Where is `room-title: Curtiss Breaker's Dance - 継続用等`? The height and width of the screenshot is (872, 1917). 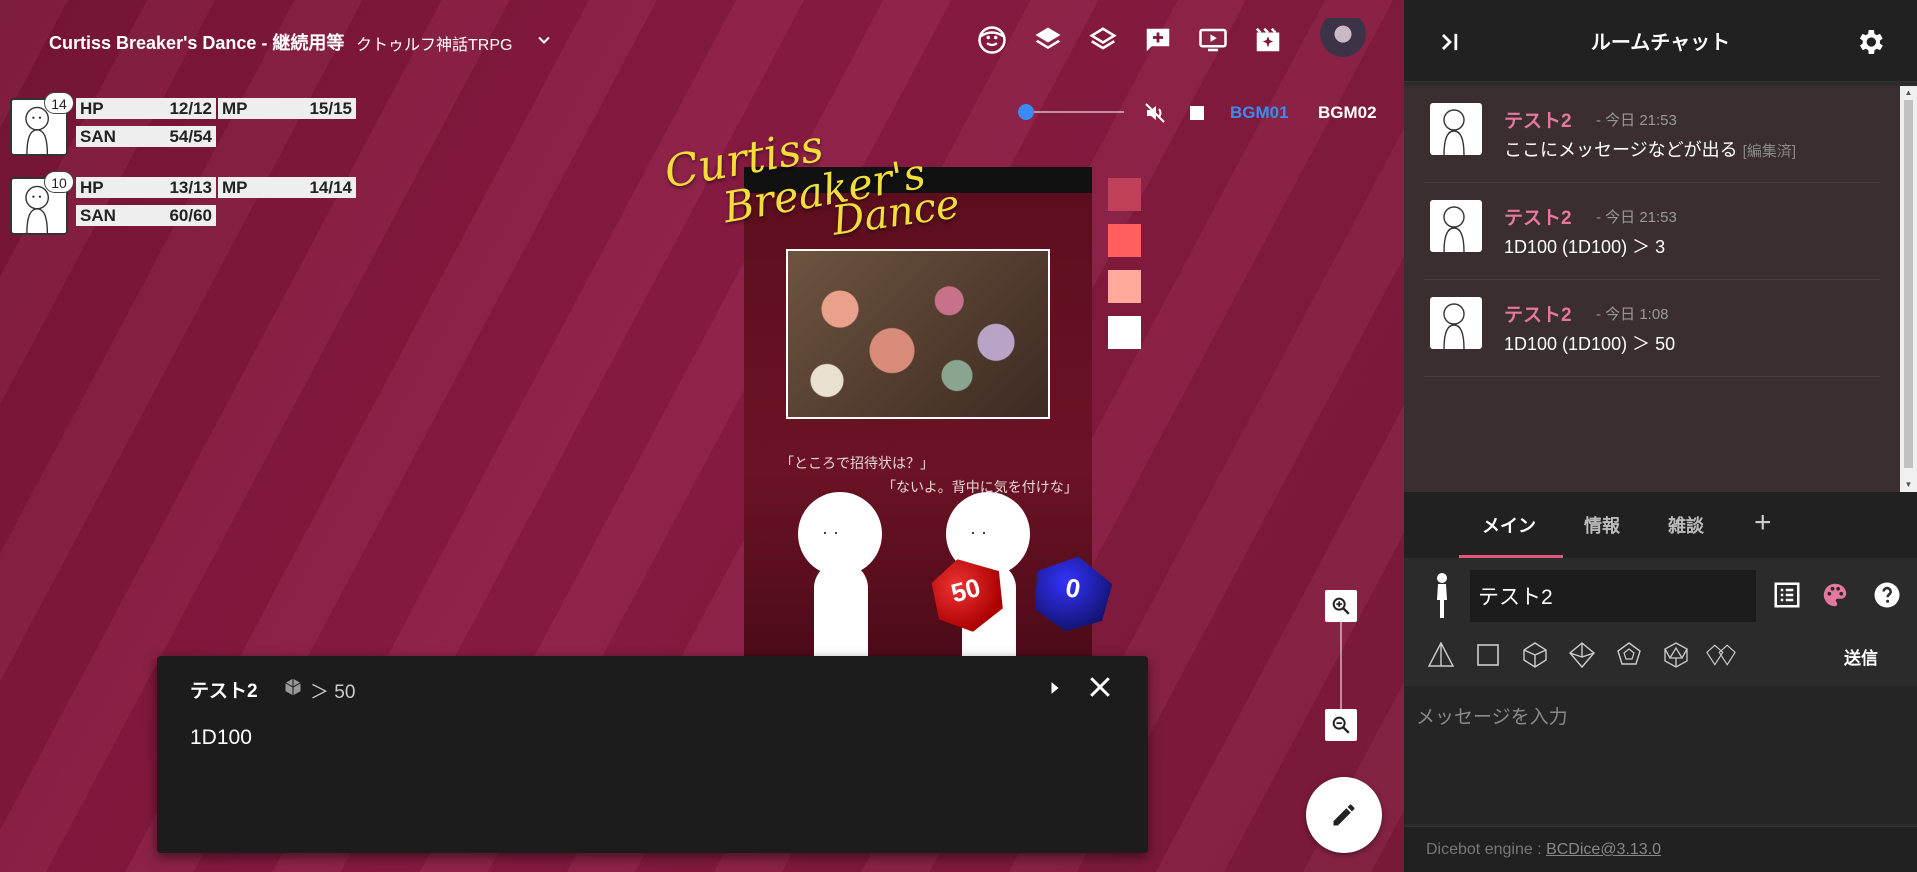
room-title: Curtiss Breaker's Dance - 継続用等 is located at coordinates (197, 43).